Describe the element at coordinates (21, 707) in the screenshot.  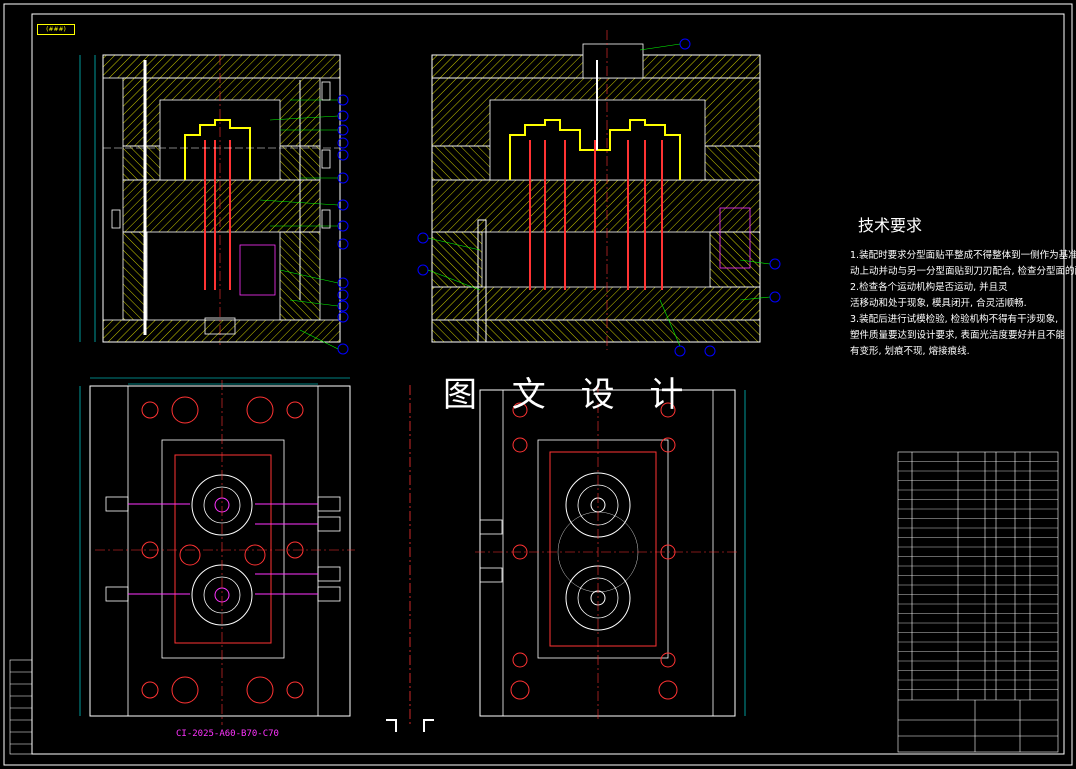
I see `left-margin-strip` at that location.